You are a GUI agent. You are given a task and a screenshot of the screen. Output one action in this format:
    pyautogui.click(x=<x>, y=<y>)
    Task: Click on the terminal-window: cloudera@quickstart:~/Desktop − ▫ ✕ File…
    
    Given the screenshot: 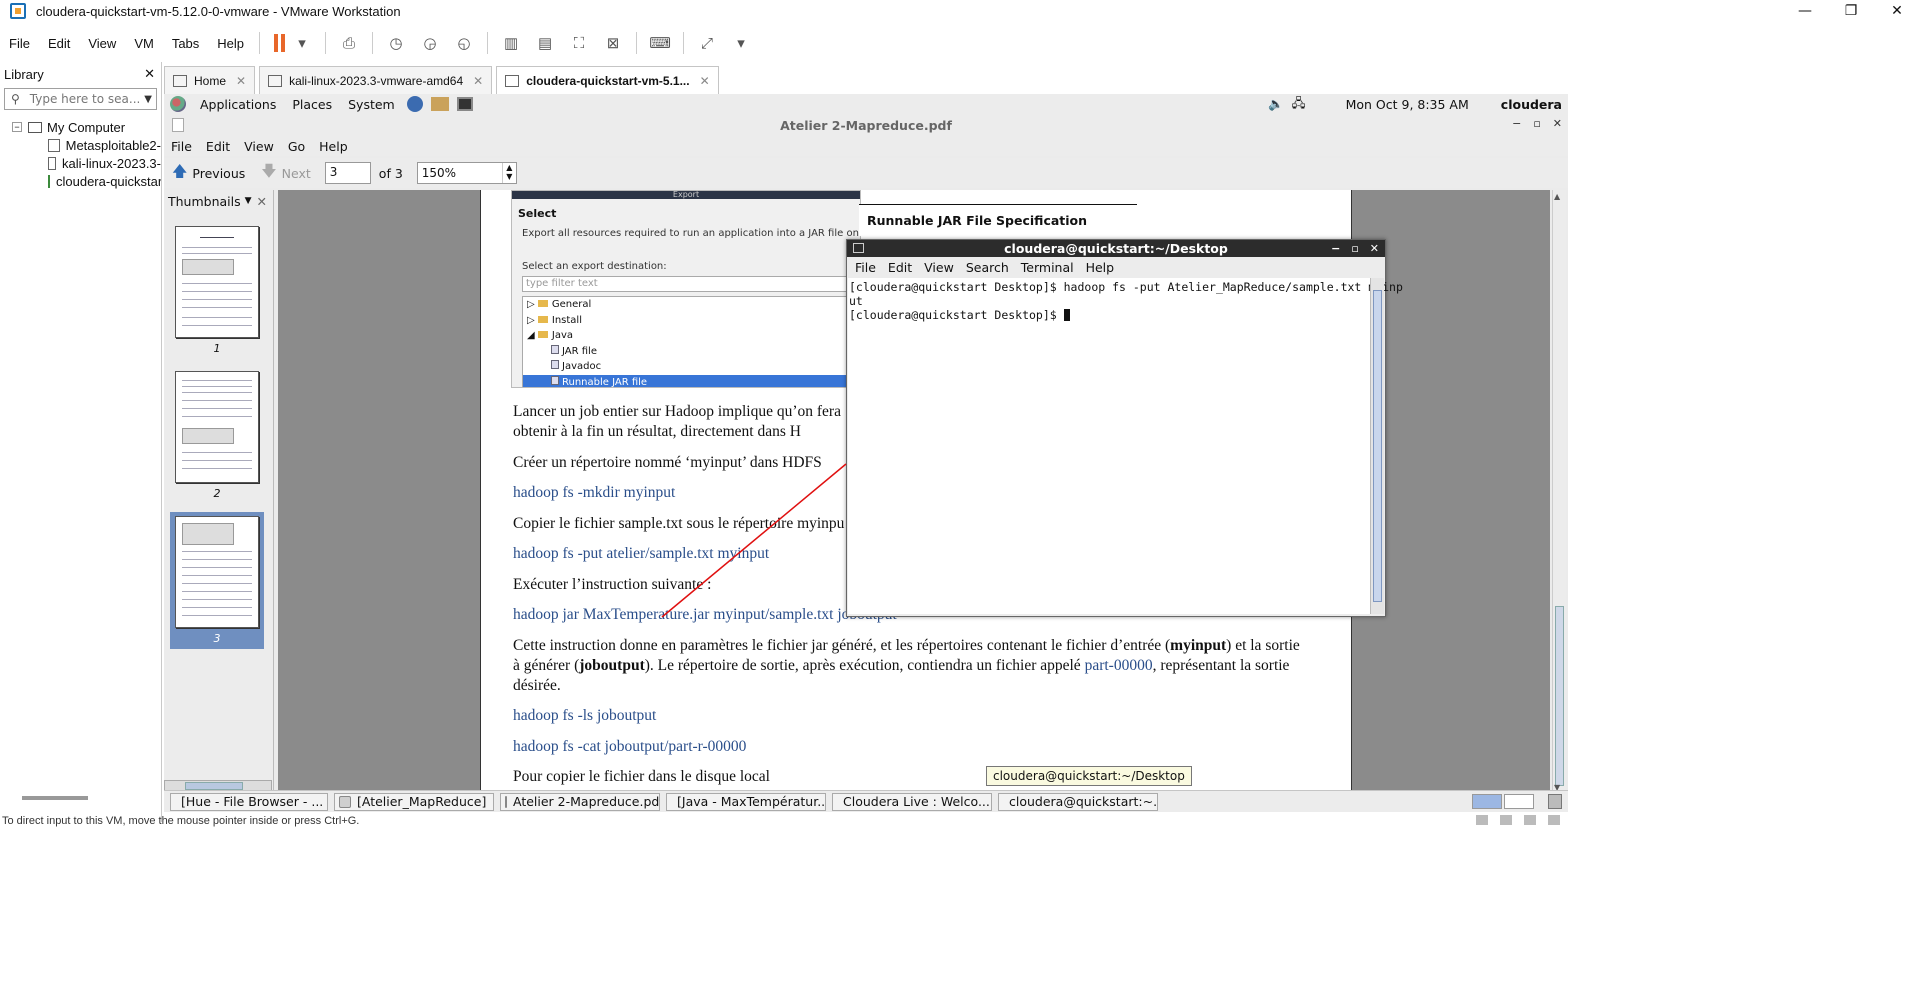 What is the action you would take?
    pyautogui.click(x=1124, y=428)
    